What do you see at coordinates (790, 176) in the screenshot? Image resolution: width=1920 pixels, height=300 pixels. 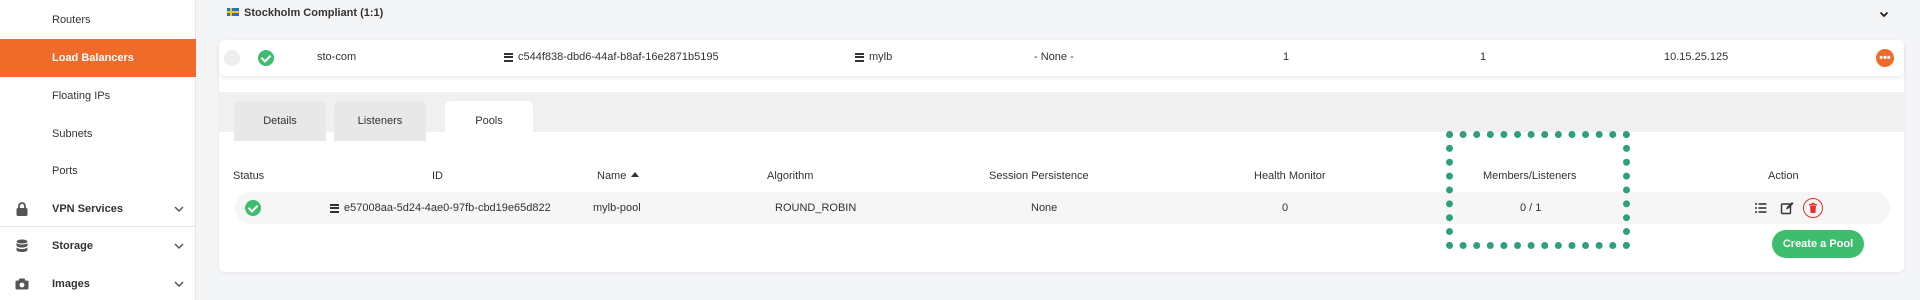 I see `header-algorithm: Algorithm` at bounding box center [790, 176].